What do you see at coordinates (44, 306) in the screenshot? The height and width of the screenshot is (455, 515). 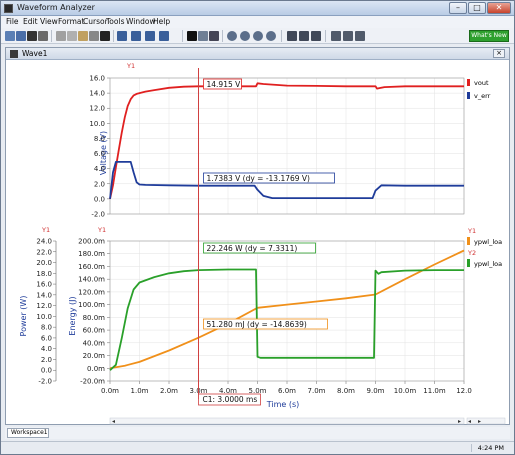 I see `chart2-ytick-label: 12.0` at bounding box center [44, 306].